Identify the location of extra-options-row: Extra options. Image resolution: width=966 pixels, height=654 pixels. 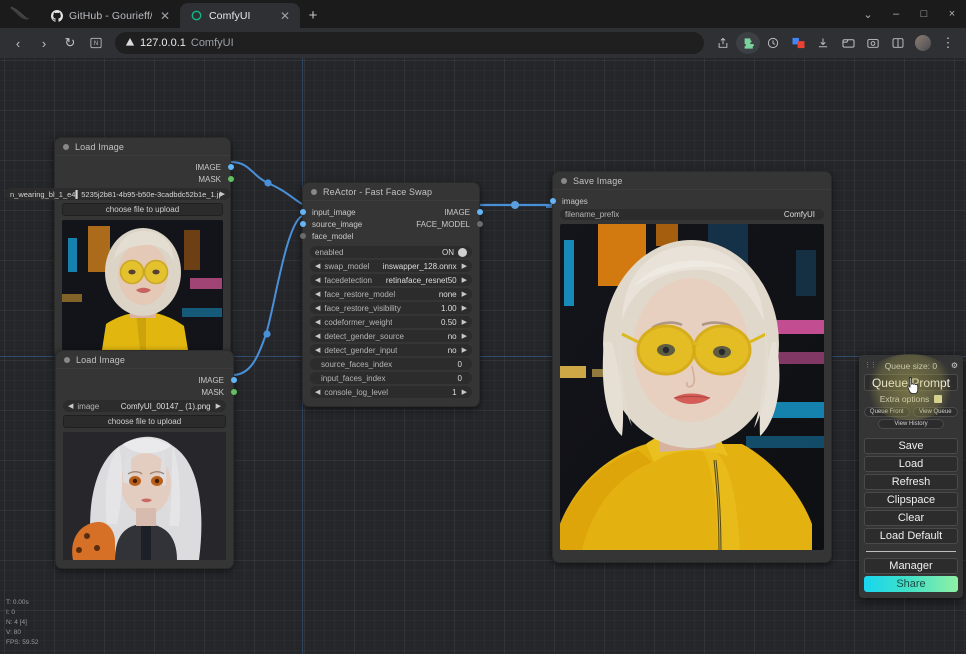
(911, 399).